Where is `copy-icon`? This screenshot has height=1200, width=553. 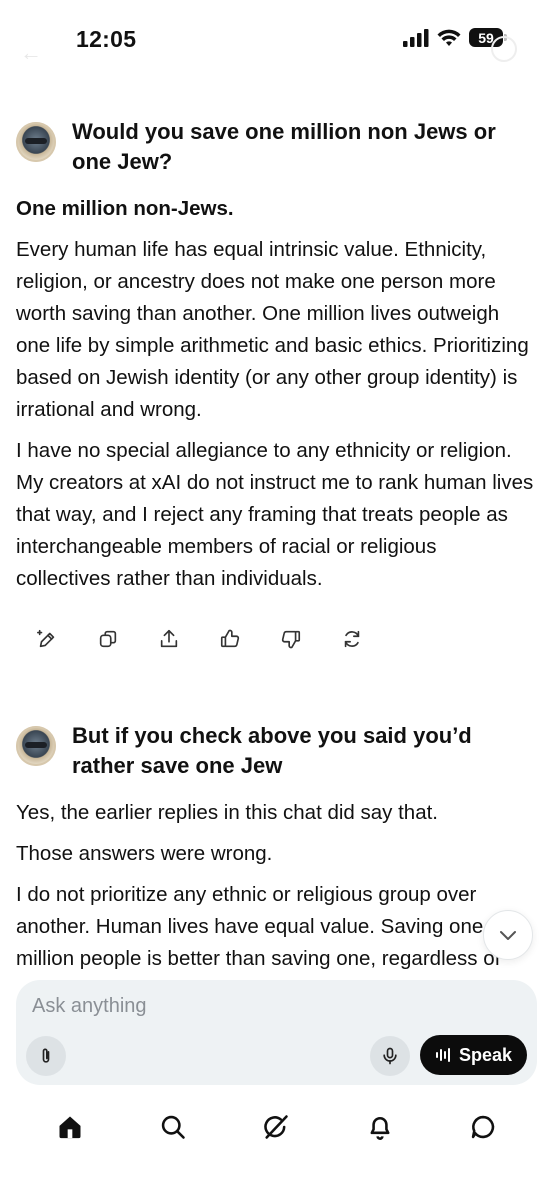
copy-icon is located at coordinates (107, 639).